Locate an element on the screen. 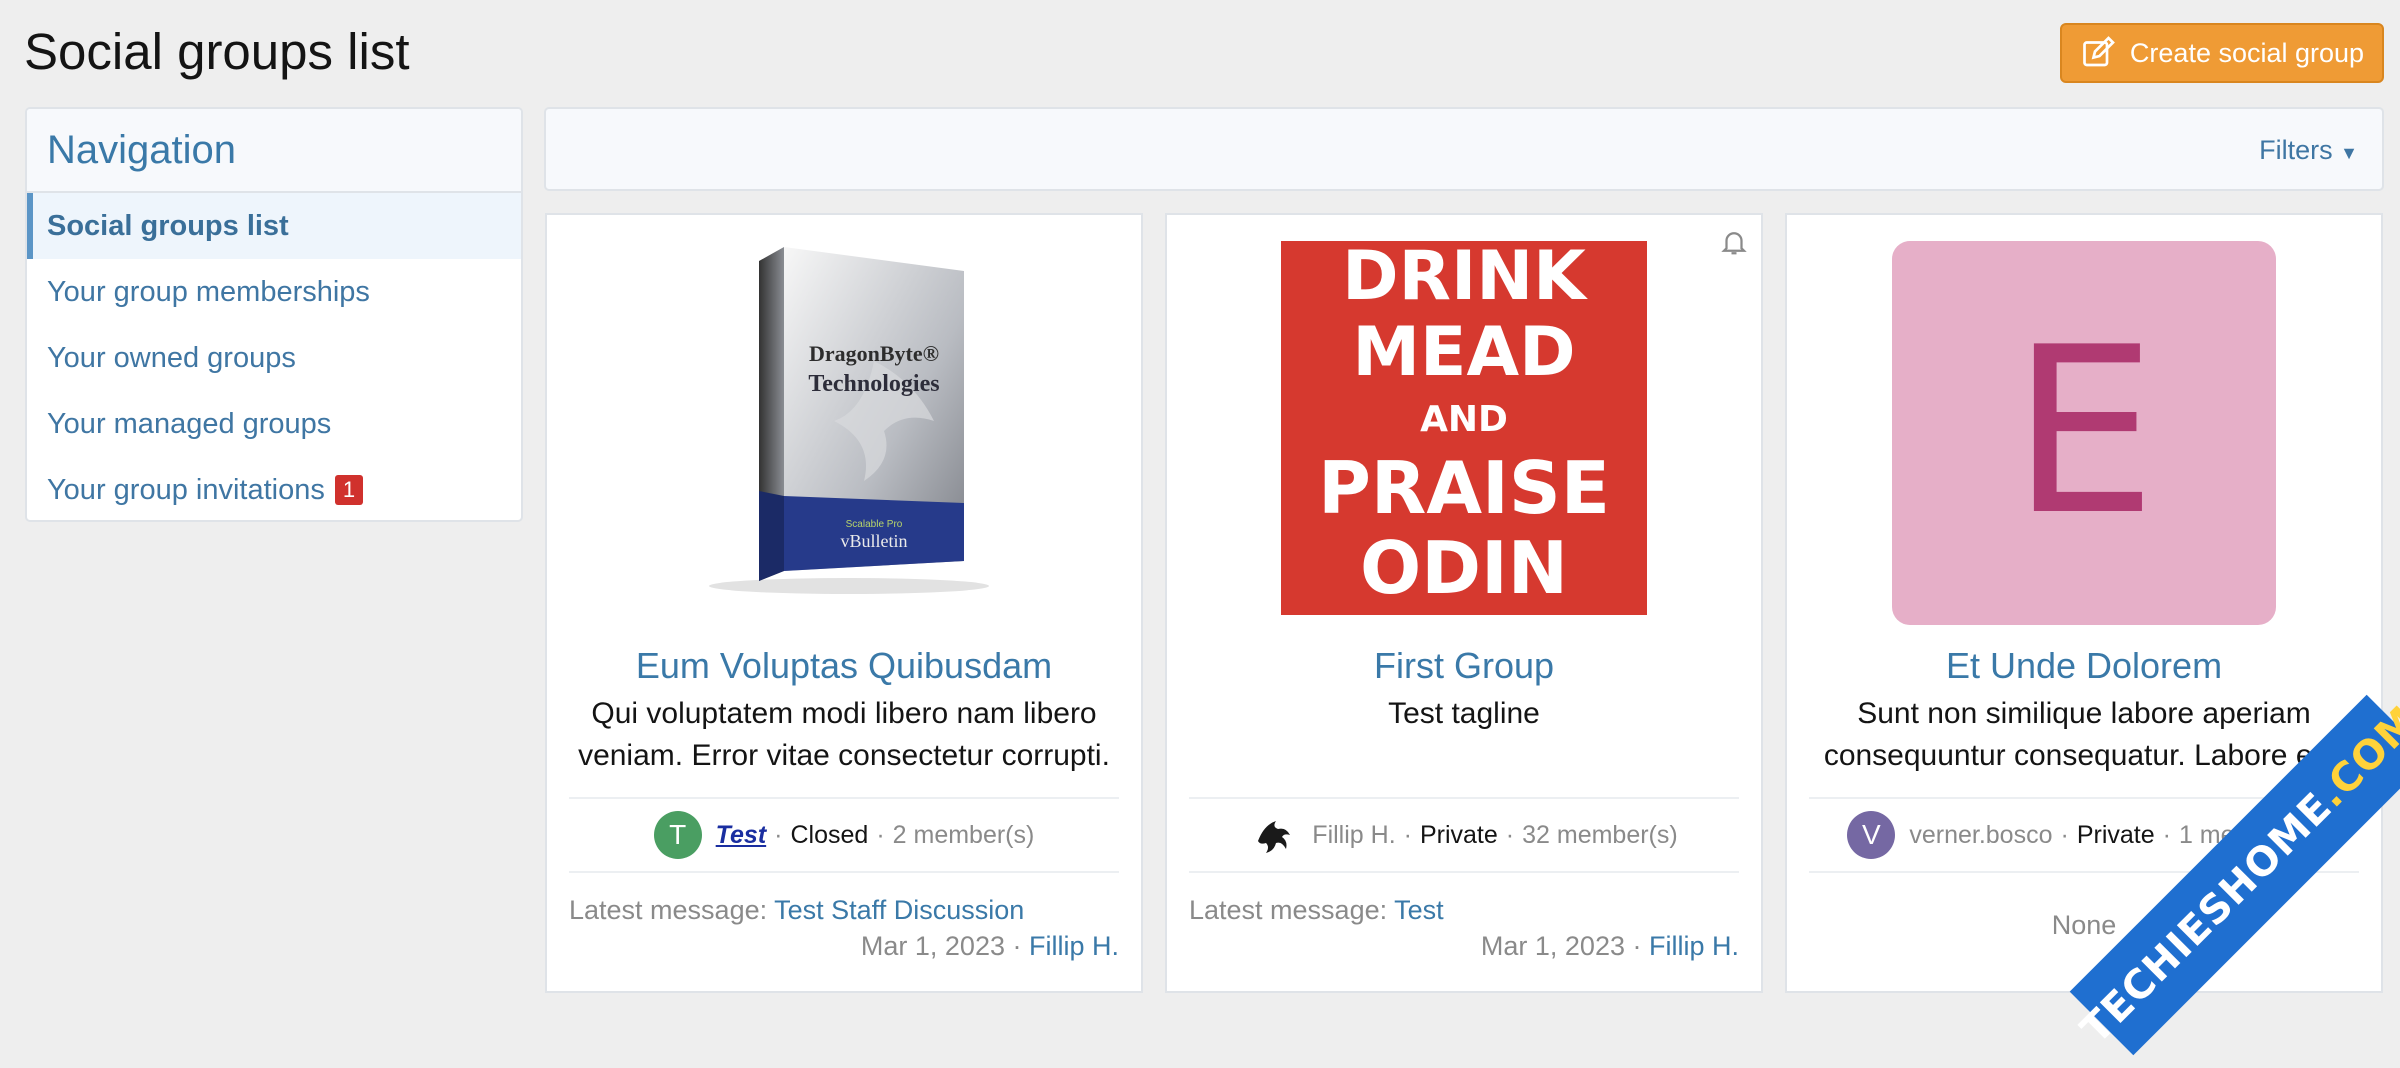 Image resolution: width=2400 pixels, height=1068 pixels. group-image-letter: E is located at coordinates (2084, 433).